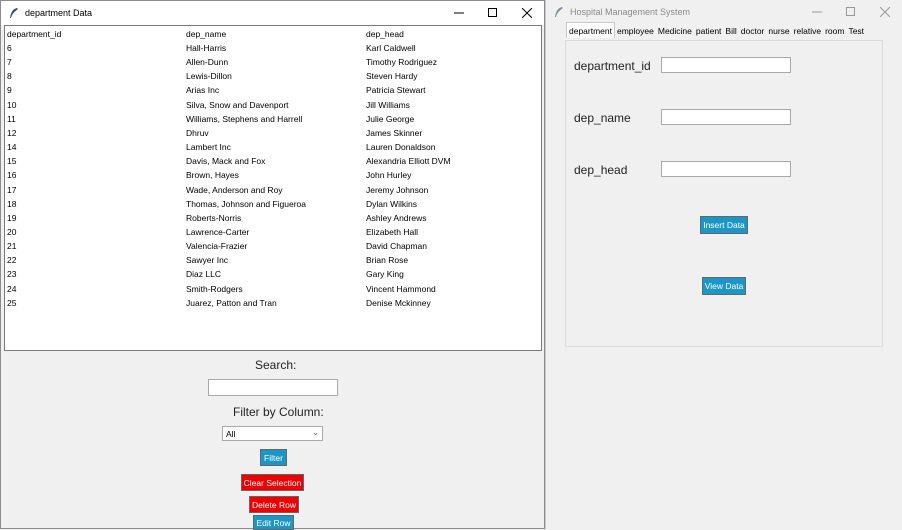 The height and width of the screenshot is (530, 902). Describe the element at coordinates (273, 134) in the screenshot. I see `table-row: 12 Dhruv James Skinner` at that location.